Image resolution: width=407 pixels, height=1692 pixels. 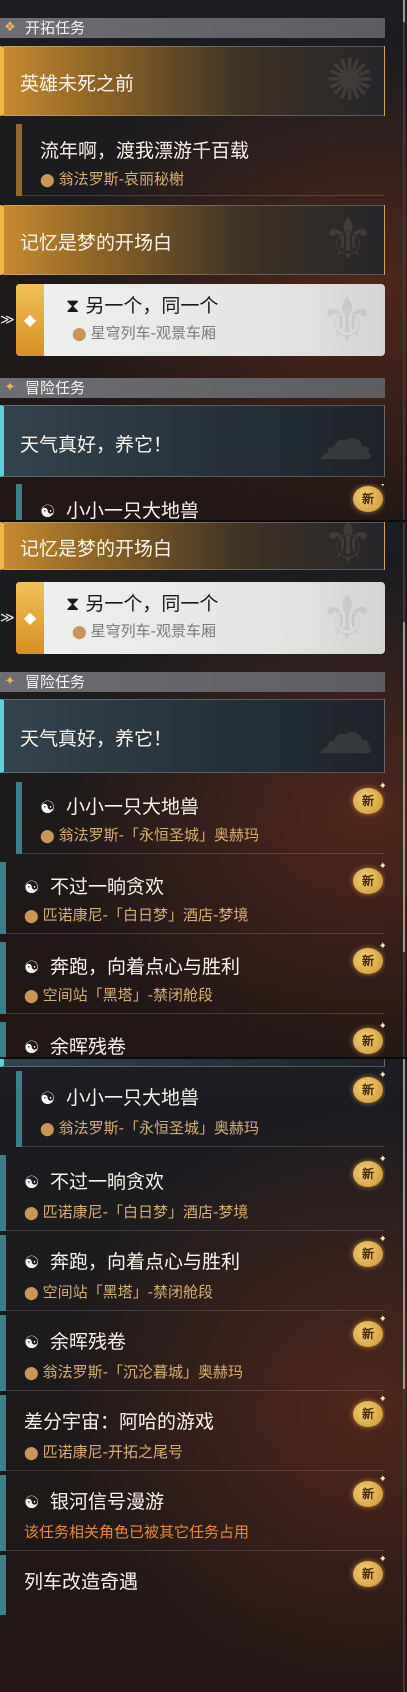 I want to click on quest-location: ⬤ 星穹列车-观景车厢, so click(x=144, y=333).